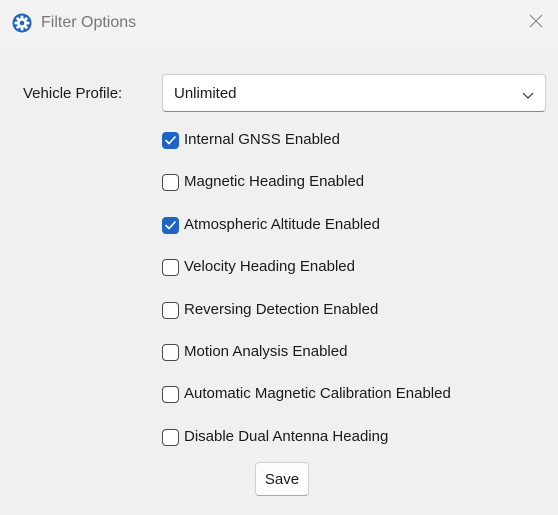  Describe the element at coordinates (205, 93) in the screenshot. I see `vehicle-profile-value: Unlimited` at that location.